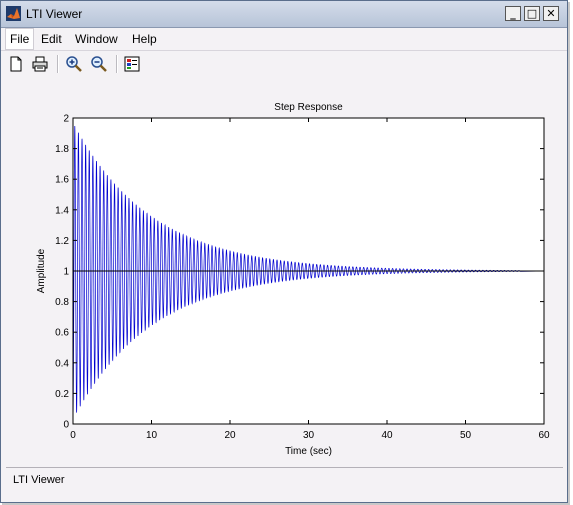 Image resolution: width=573 pixels, height=505 pixels. I want to click on y-axis-label: Amplitude, so click(41, 270).